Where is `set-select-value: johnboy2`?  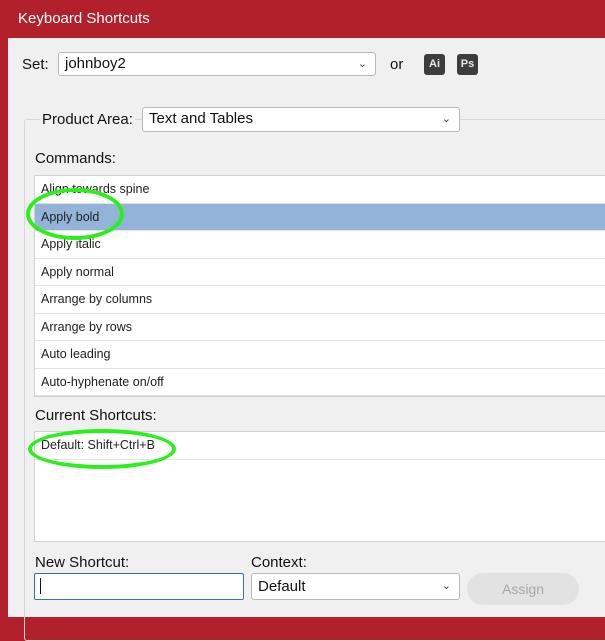
set-select-value: johnboy2 is located at coordinates (95, 63).